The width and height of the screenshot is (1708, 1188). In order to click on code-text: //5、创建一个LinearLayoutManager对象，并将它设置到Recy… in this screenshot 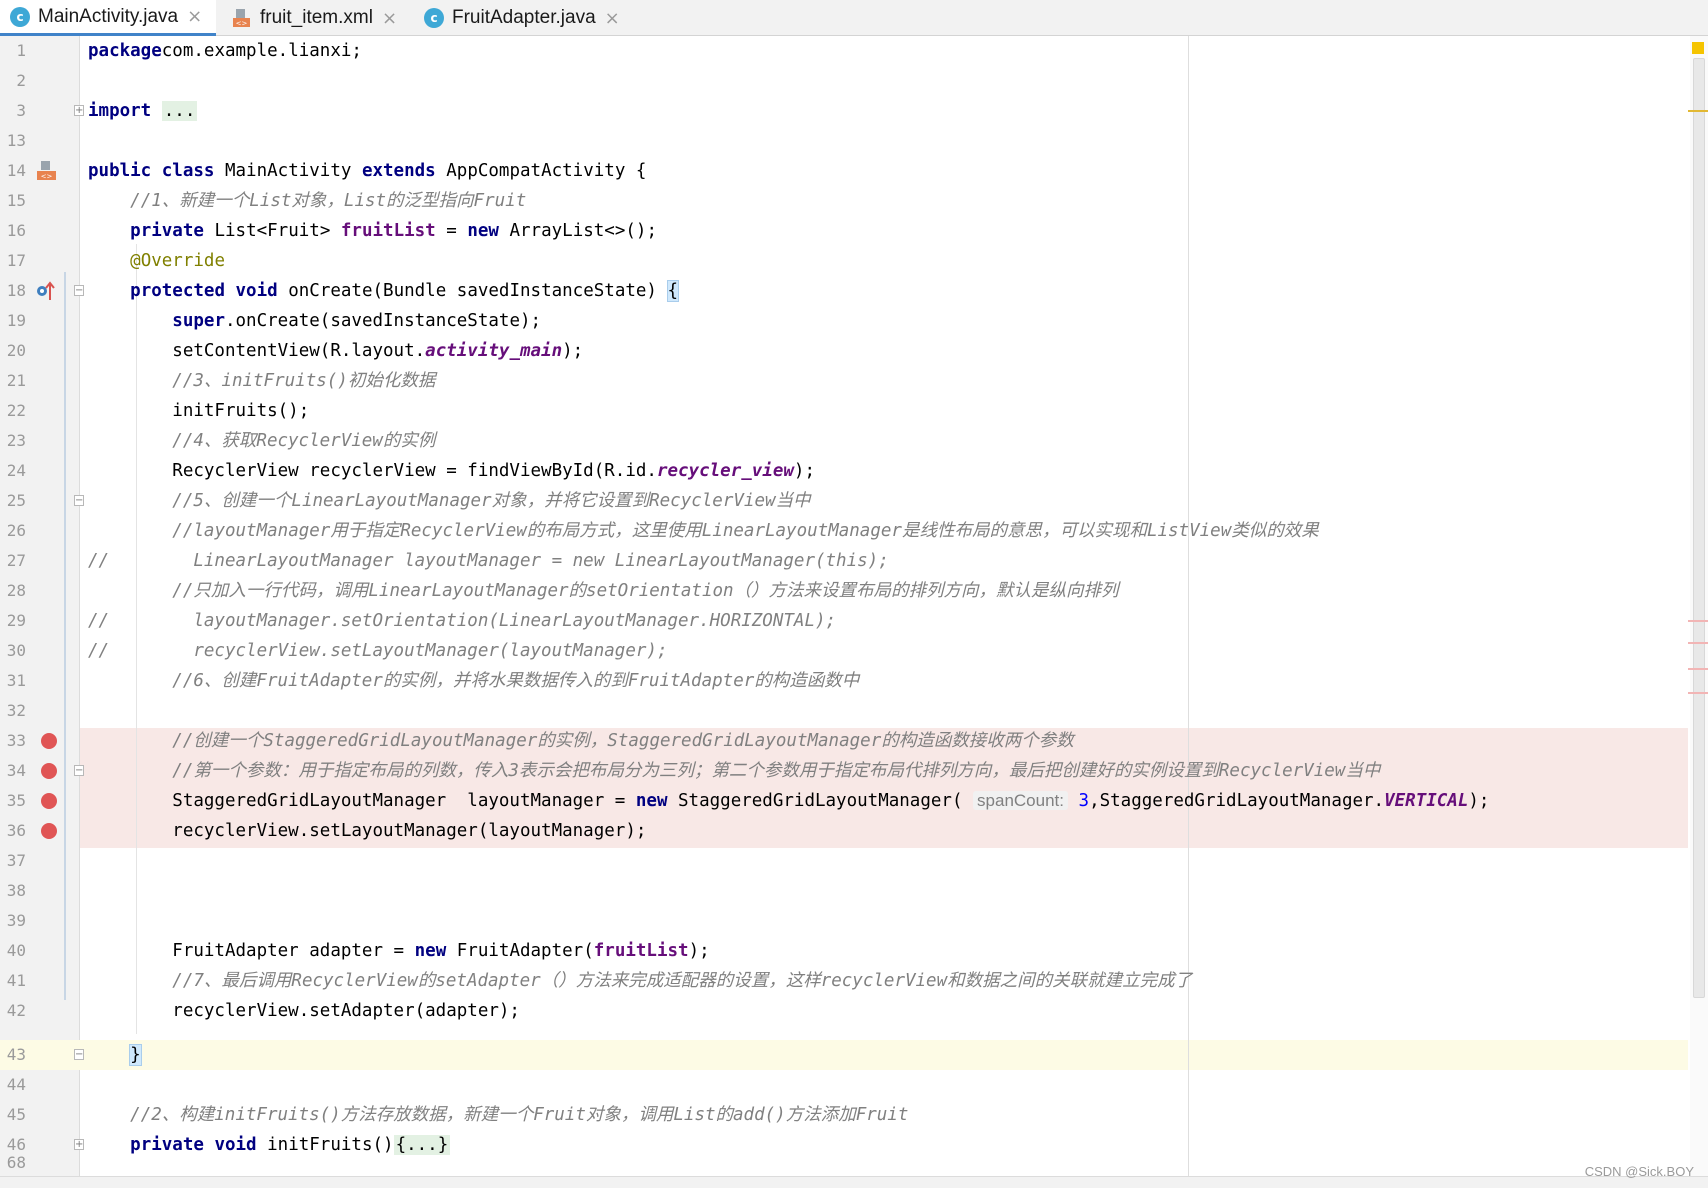, I will do `click(449, 501)`.